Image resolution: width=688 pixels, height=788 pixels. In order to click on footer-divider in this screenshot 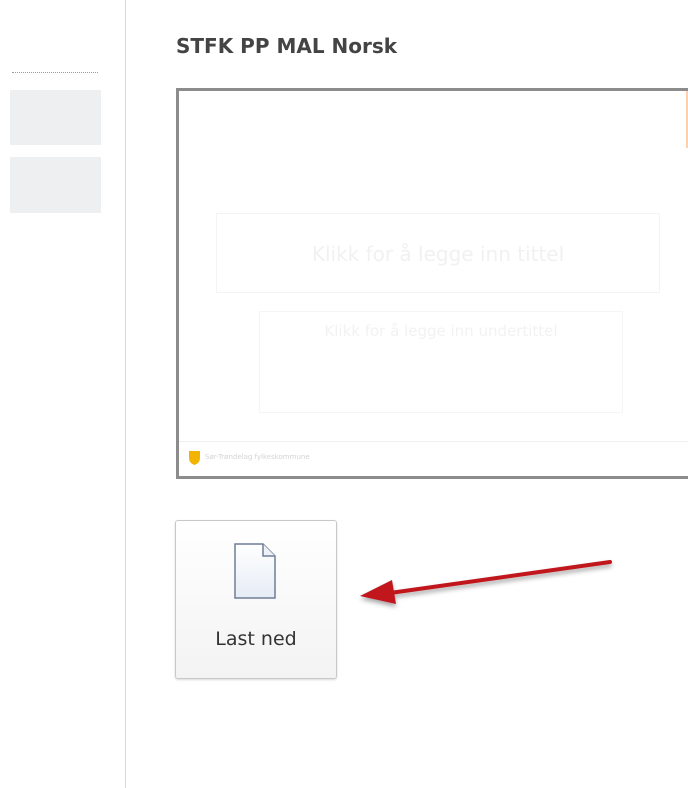, I will do `click(433, 441)`.